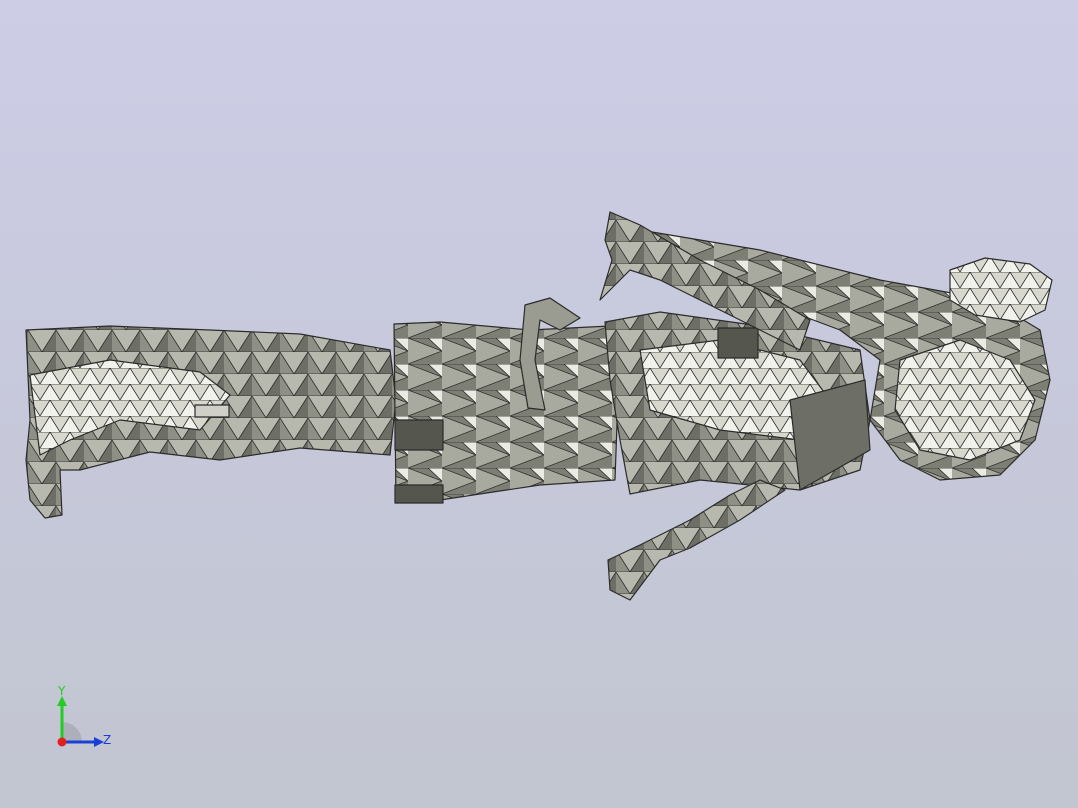 This screenshot has width=1078, height=808. Describe the element at coordinates (107, 740) in the screenshot. I see `axis-z-label: Z` at that location.